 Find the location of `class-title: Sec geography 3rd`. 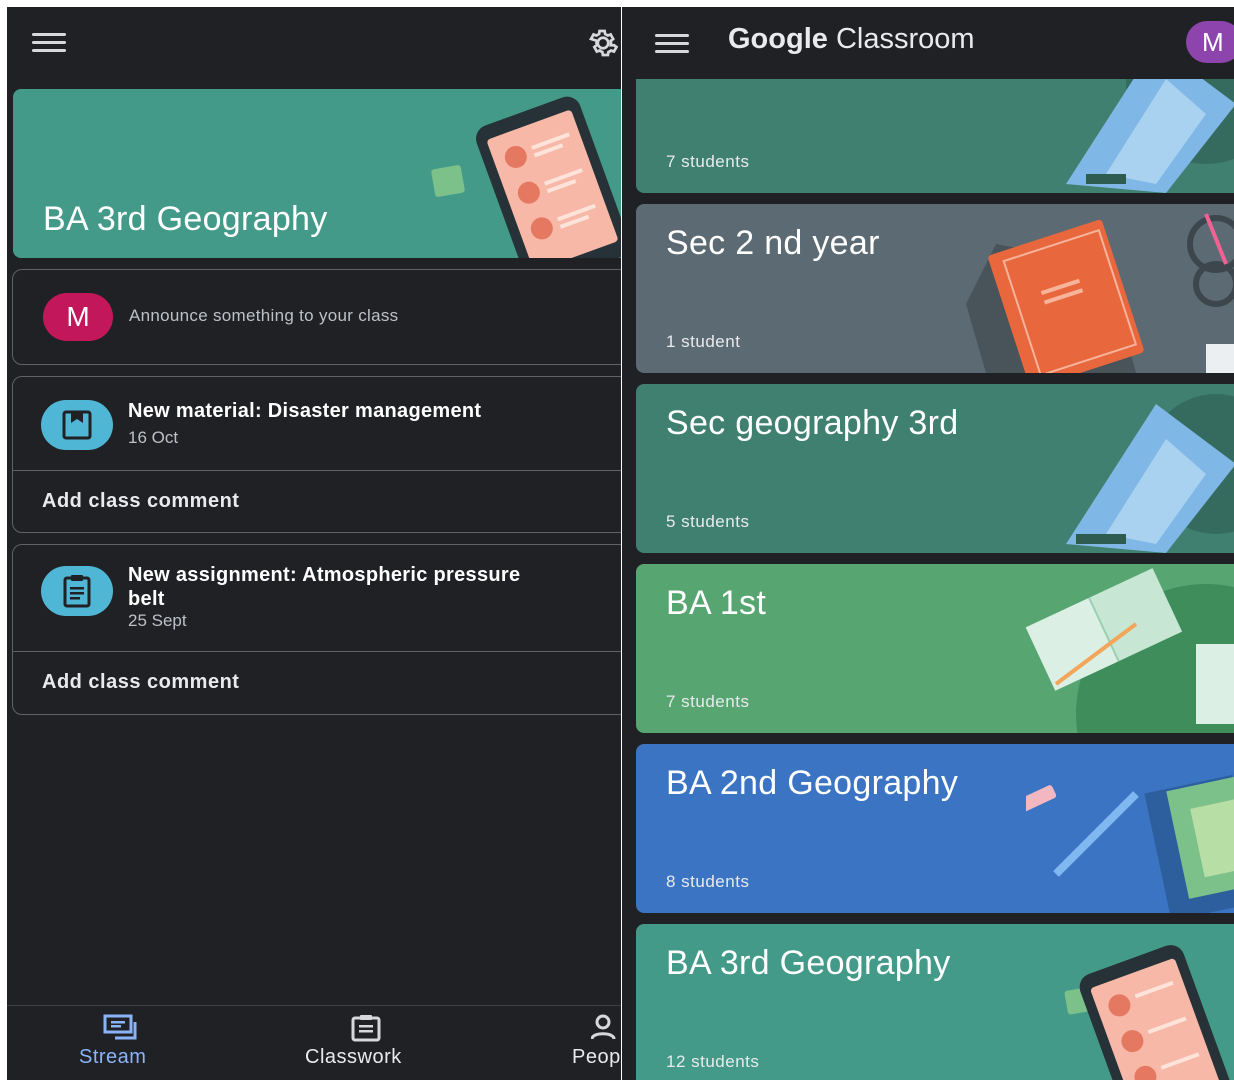

class-title: Sec geography 3rd is located at coordinates (812, 423).